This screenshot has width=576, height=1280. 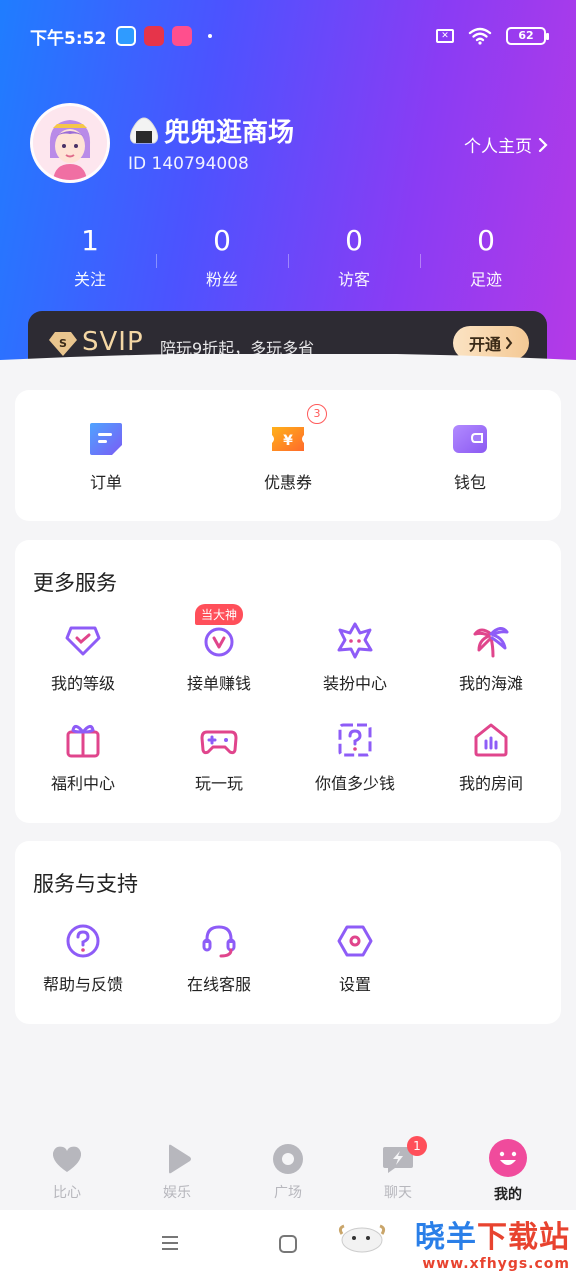 What do you see at coordinates (496, 1264) in the screenshot?
I see `watermark-url: www.xfhygs.com` at bounding box center [496, 1264].